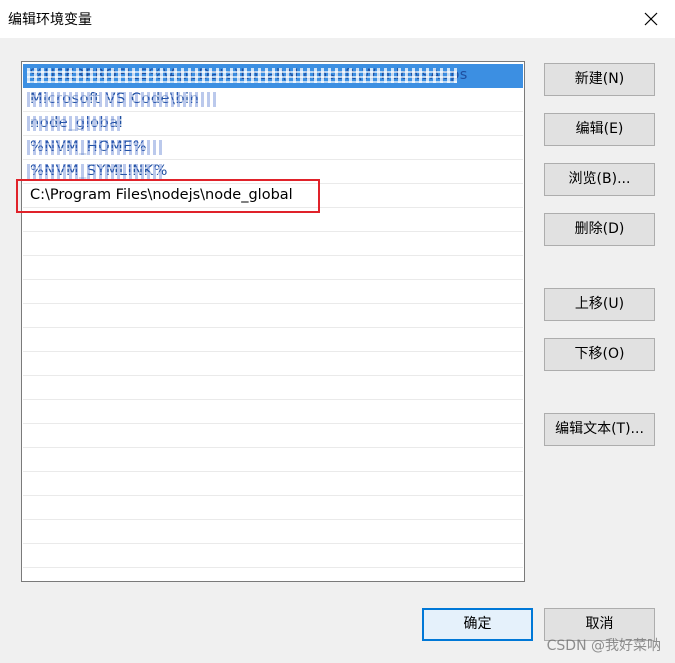 The height and width of the screenshot is (663, 675). Describe the element at coordinates (603, 646) in the screenshot. I see `watermark: CSDN @我好菜呐` at that location.